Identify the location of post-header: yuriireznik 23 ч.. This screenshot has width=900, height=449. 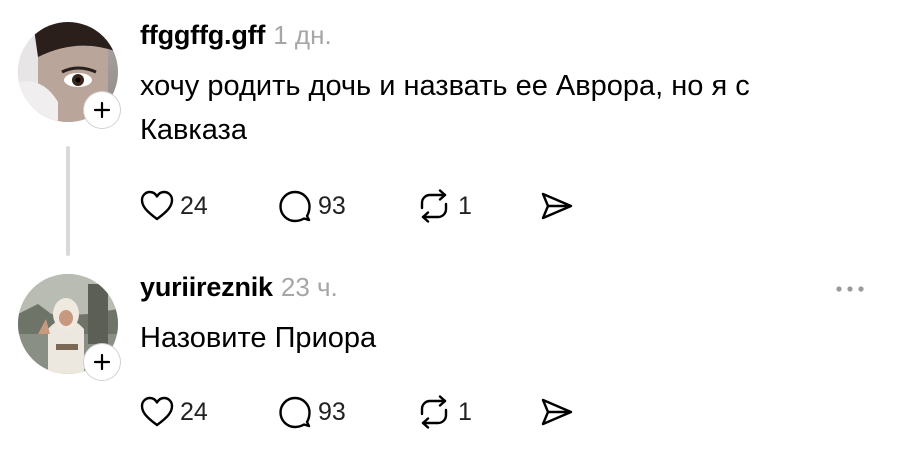
(505, 292).